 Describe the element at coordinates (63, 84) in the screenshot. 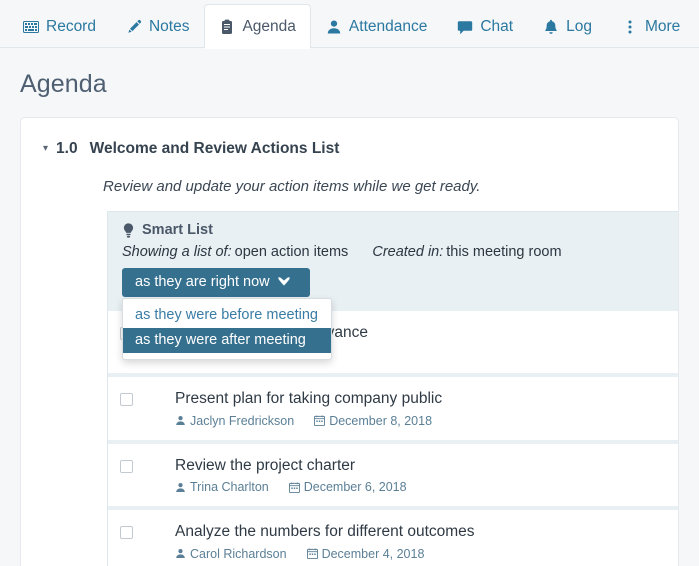

I see `page-title: Agenda` at that location.